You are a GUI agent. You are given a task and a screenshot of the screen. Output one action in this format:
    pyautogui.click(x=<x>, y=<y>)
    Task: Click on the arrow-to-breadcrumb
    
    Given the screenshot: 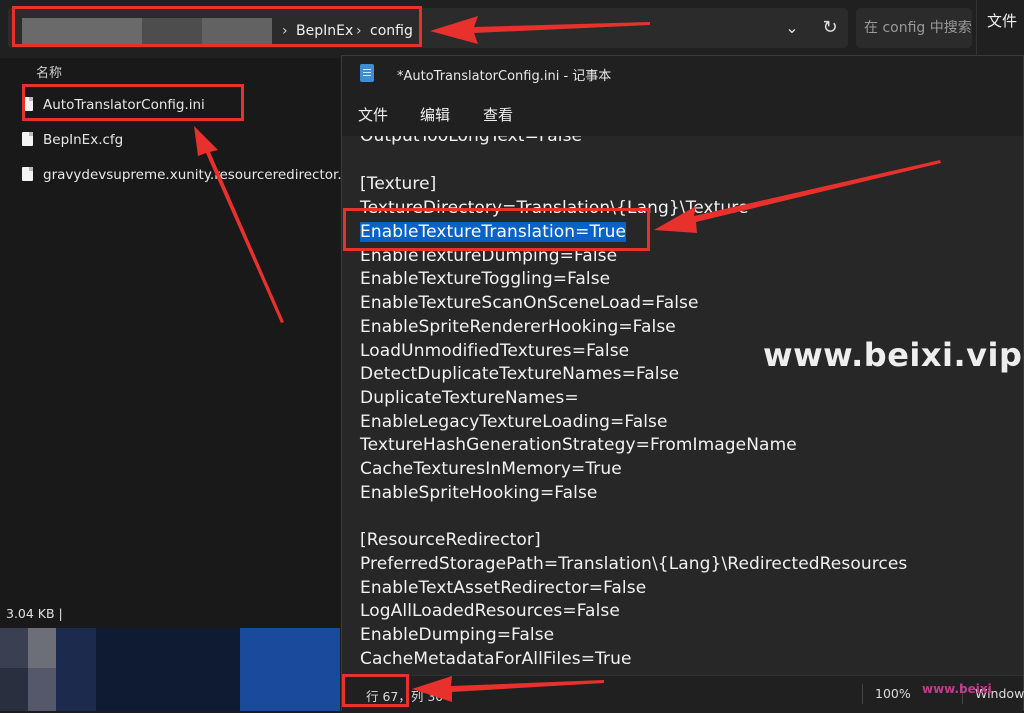 What is the action you would take?
    pyautogui.click(x=540, y=30)
    